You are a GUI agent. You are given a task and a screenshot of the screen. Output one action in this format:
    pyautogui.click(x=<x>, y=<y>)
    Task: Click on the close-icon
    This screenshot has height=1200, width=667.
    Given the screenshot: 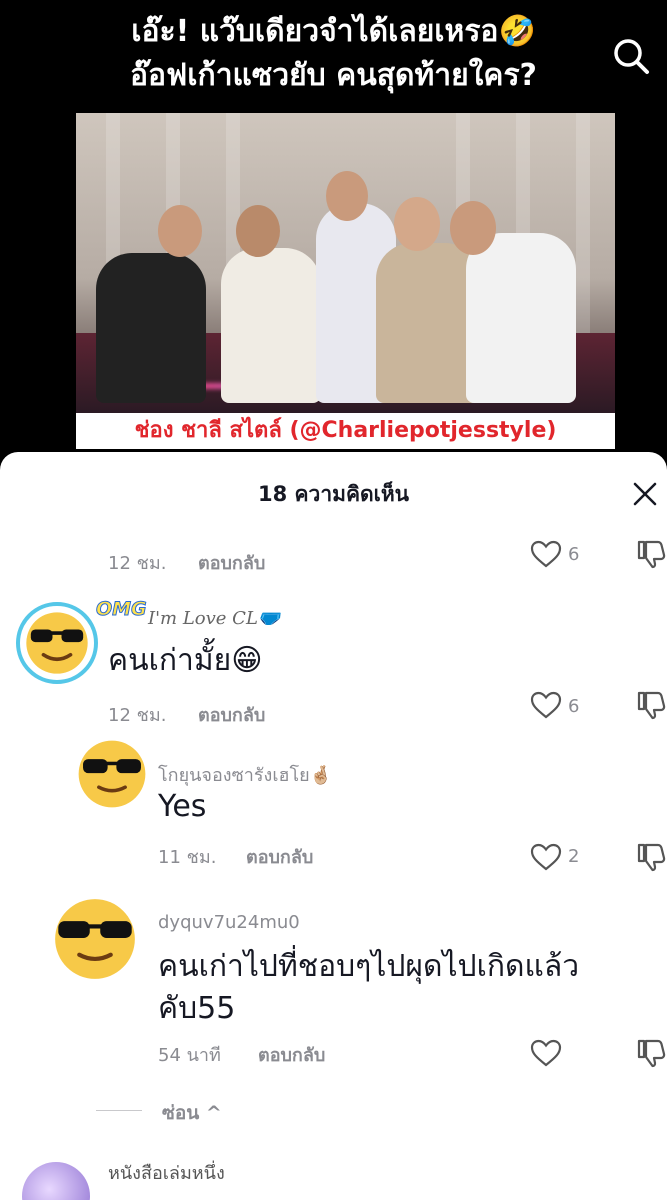 What is the action you would take?
    pyautogui.click(x=645, y=494)
    